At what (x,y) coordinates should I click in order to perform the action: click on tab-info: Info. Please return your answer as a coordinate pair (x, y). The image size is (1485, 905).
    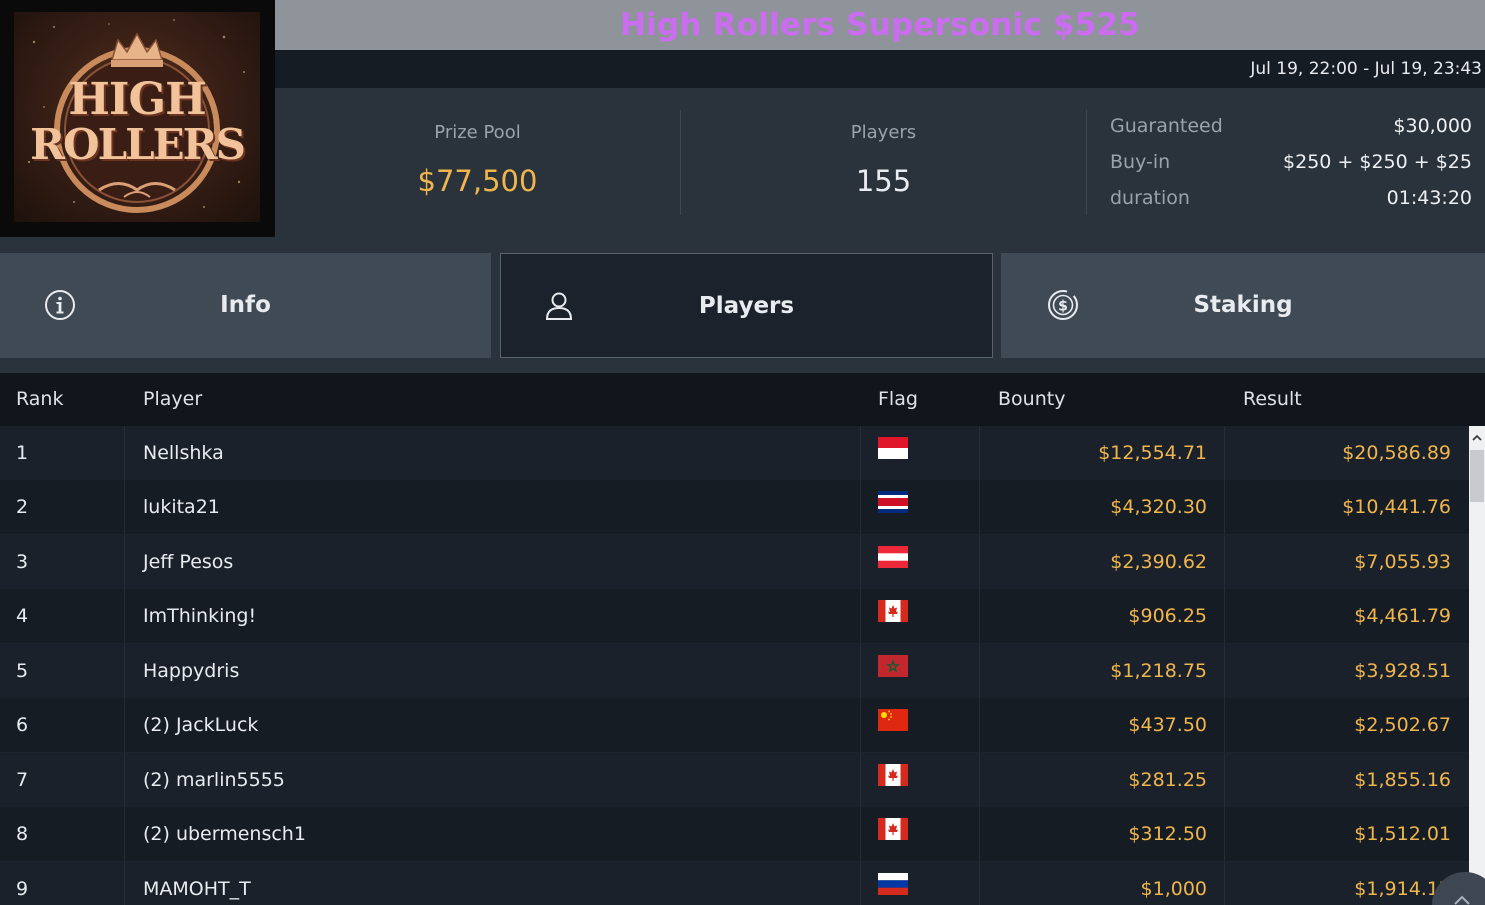
    Looking at the image, I should click on (245, 305).